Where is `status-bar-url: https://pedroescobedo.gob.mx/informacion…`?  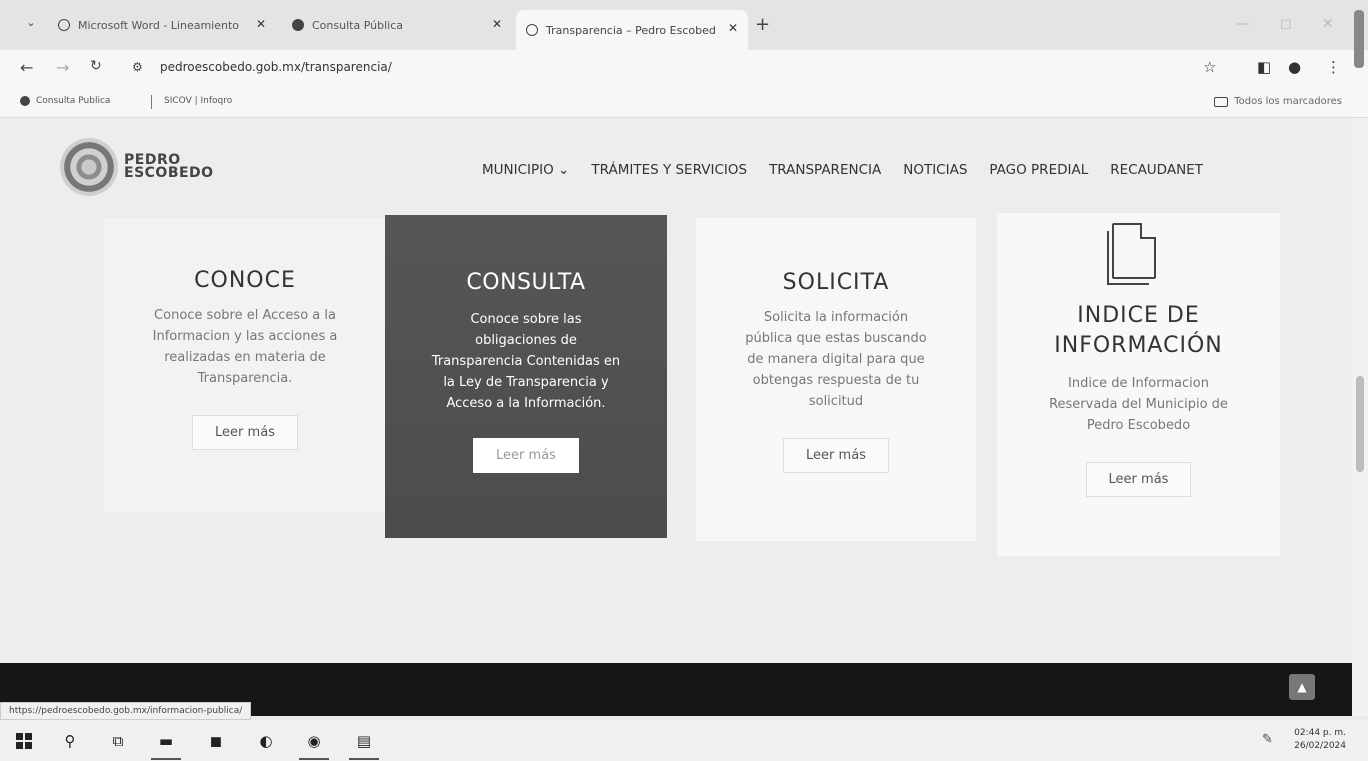 status-bar-url: https://pedroescobedo.gob.mx/informacion… is located at coordinates (126, 711).